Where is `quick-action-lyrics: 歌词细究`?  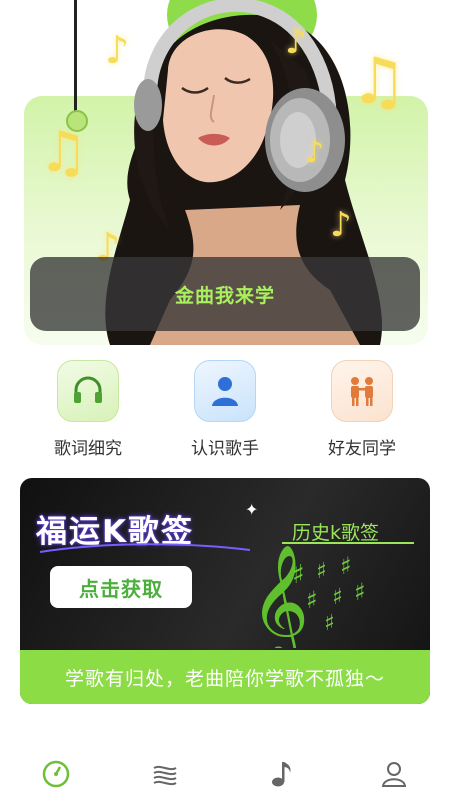 quick-action-lyrics: 歌词细究 is located at coordinates (88, 409).